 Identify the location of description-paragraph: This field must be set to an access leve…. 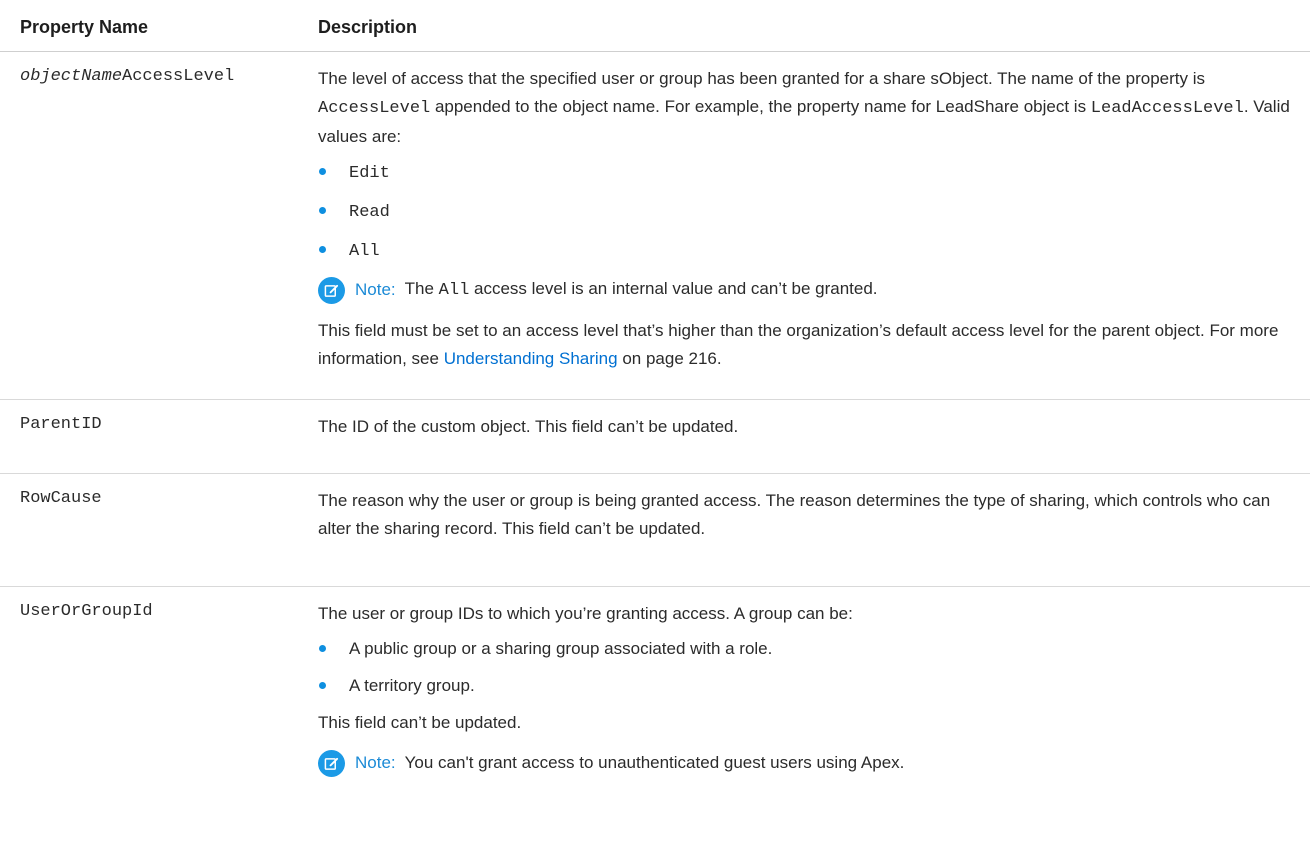
(807, 345).